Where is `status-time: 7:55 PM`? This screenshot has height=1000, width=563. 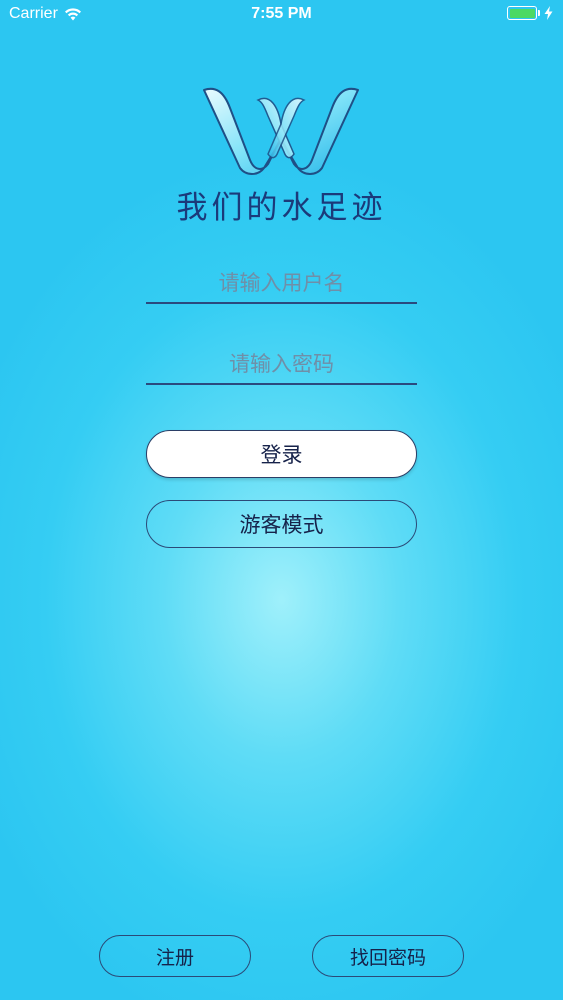
status-time: 7:55 PM is located at coordinates (281, 13).